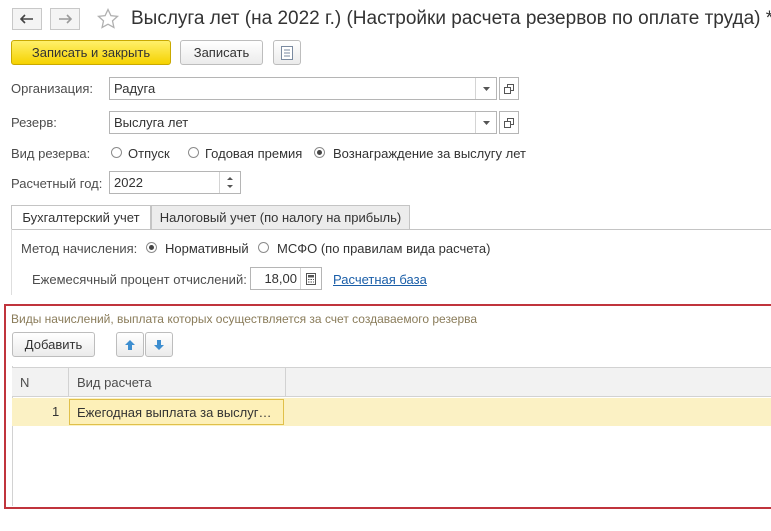 The image size is (771, 531). What do you see at coordinates (128, 182) in the screenshot?
I see `year-value: 2022` at bounding box center [128, 182].